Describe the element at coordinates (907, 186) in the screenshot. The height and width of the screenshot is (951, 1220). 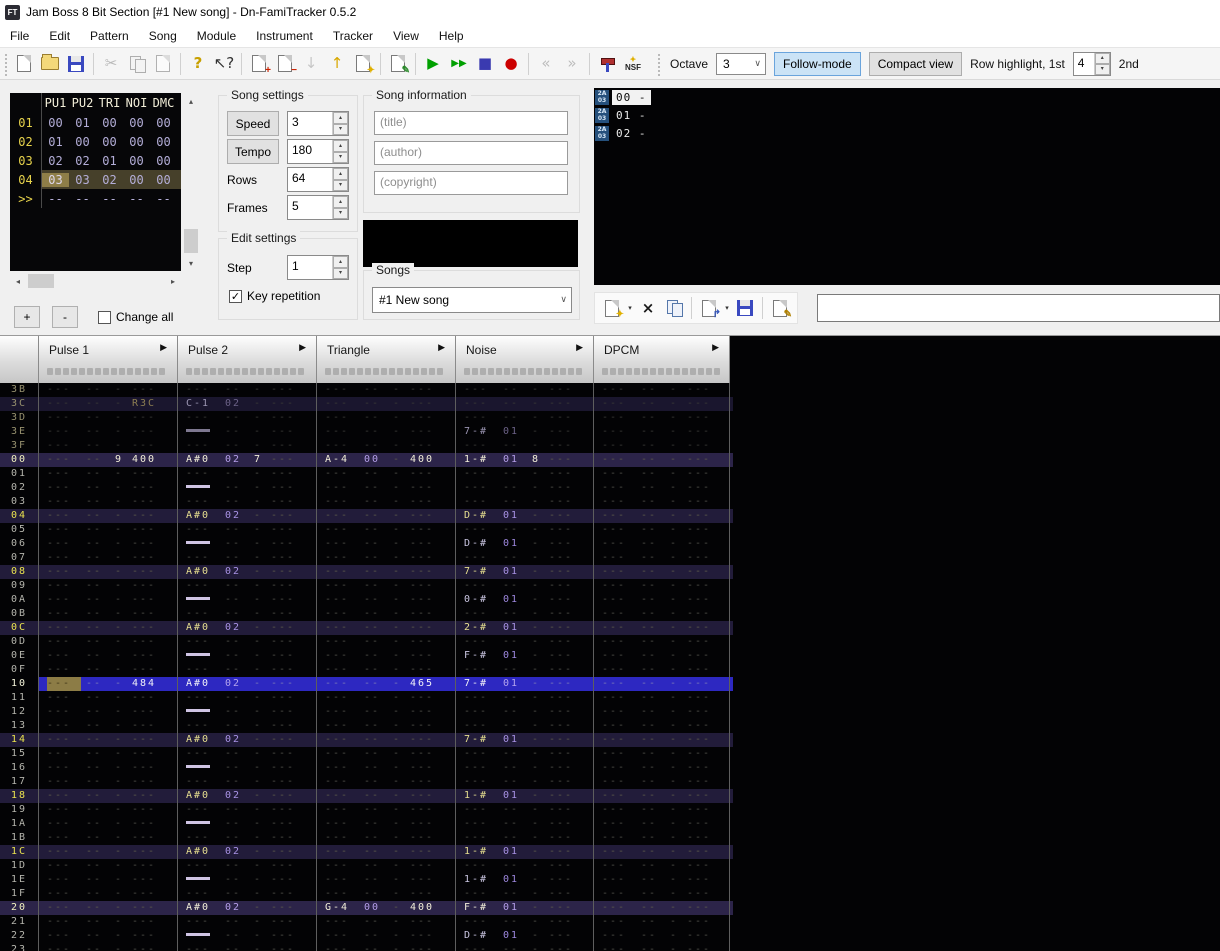
I see `instrument-list: 2A 03 00 -2A 03 01 -2A 03 02 -` at that location.